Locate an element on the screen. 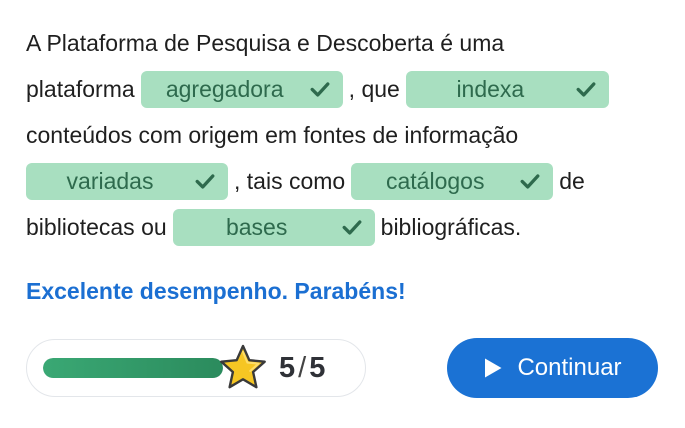 This screenshot has height=428, width=685. answer-blank-1: agregadora is located at coordinates (241, 89).